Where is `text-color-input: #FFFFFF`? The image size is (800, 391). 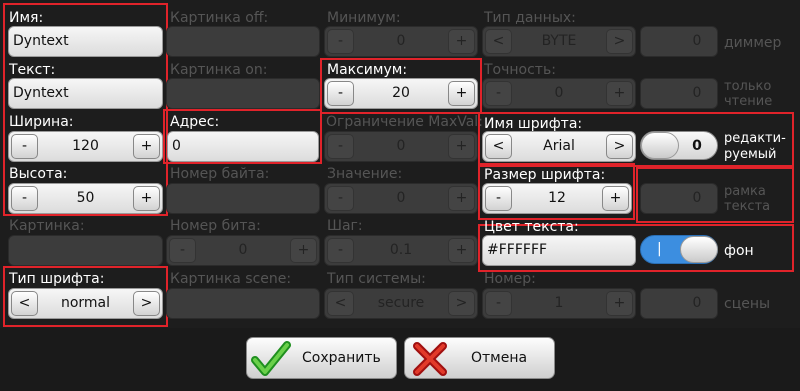 text-color-input: #FFFFFF is located at coordinates (559, 250).